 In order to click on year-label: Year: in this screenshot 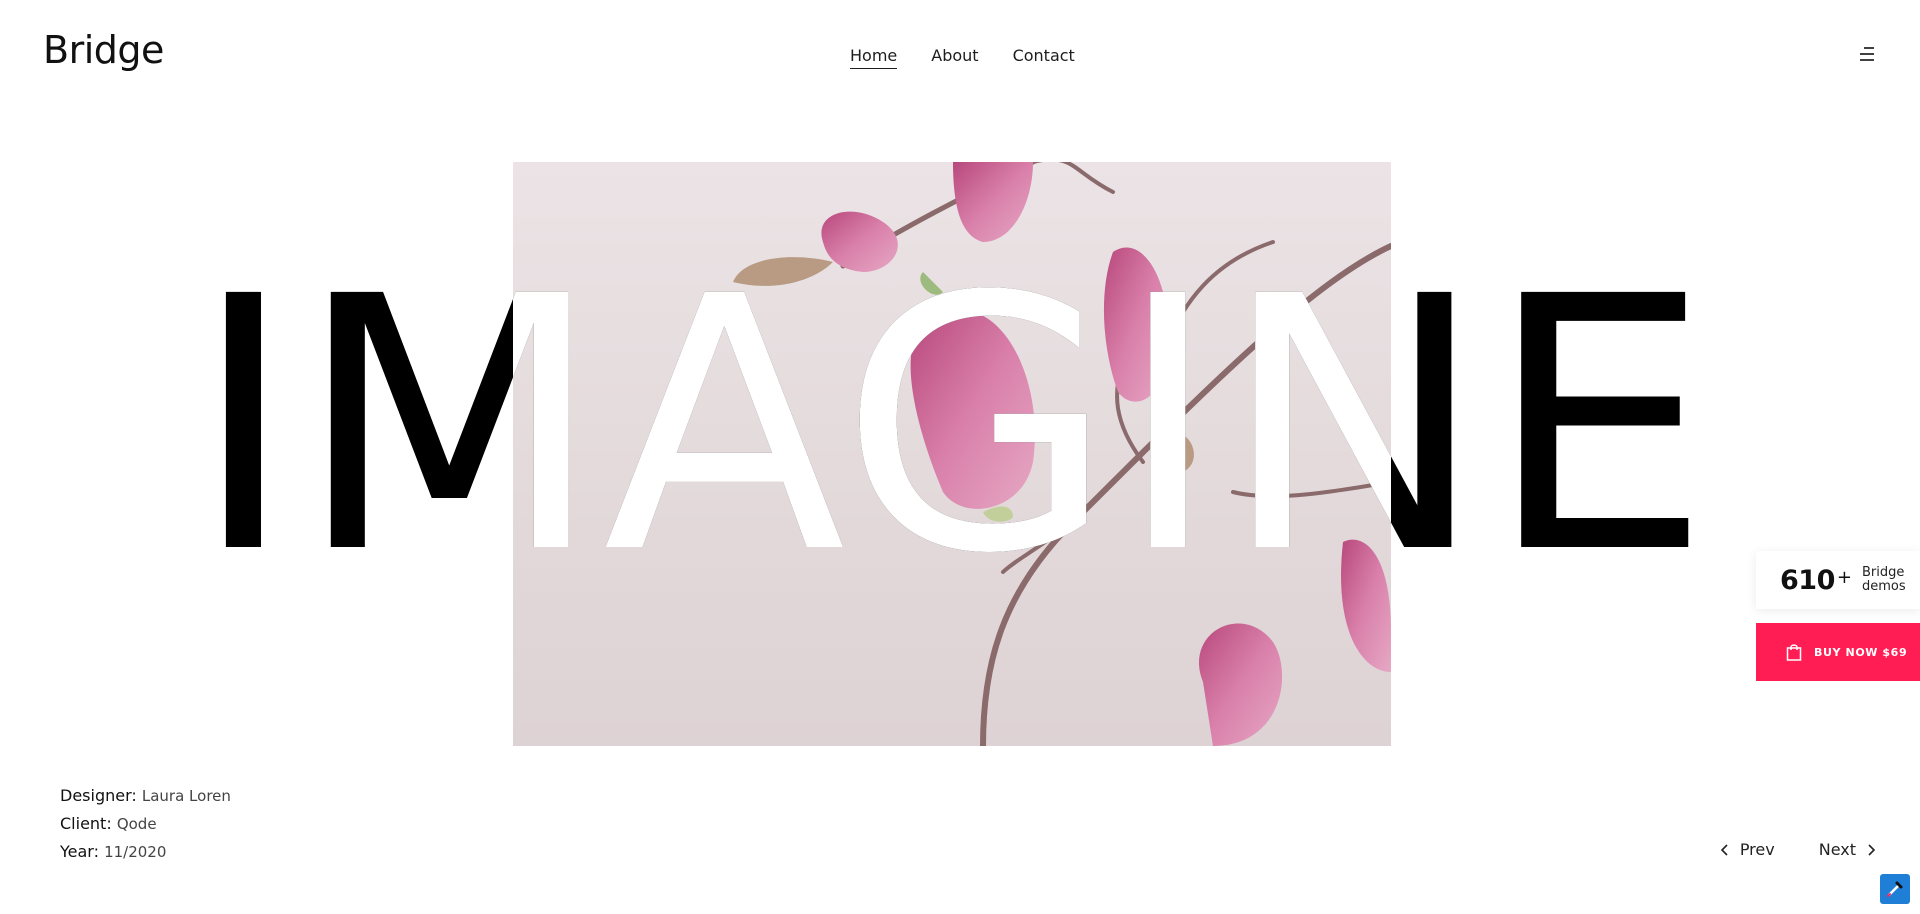, I will do `click(79, 851)`.